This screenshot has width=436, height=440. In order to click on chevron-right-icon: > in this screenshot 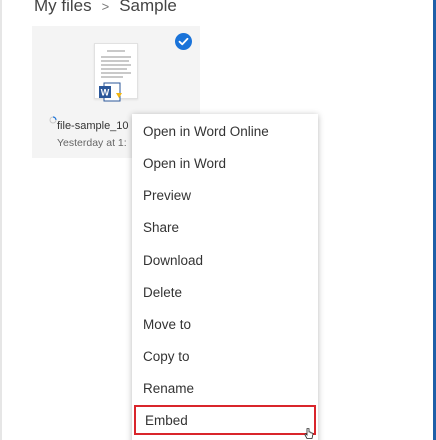, I will do `click(105, 7)`.